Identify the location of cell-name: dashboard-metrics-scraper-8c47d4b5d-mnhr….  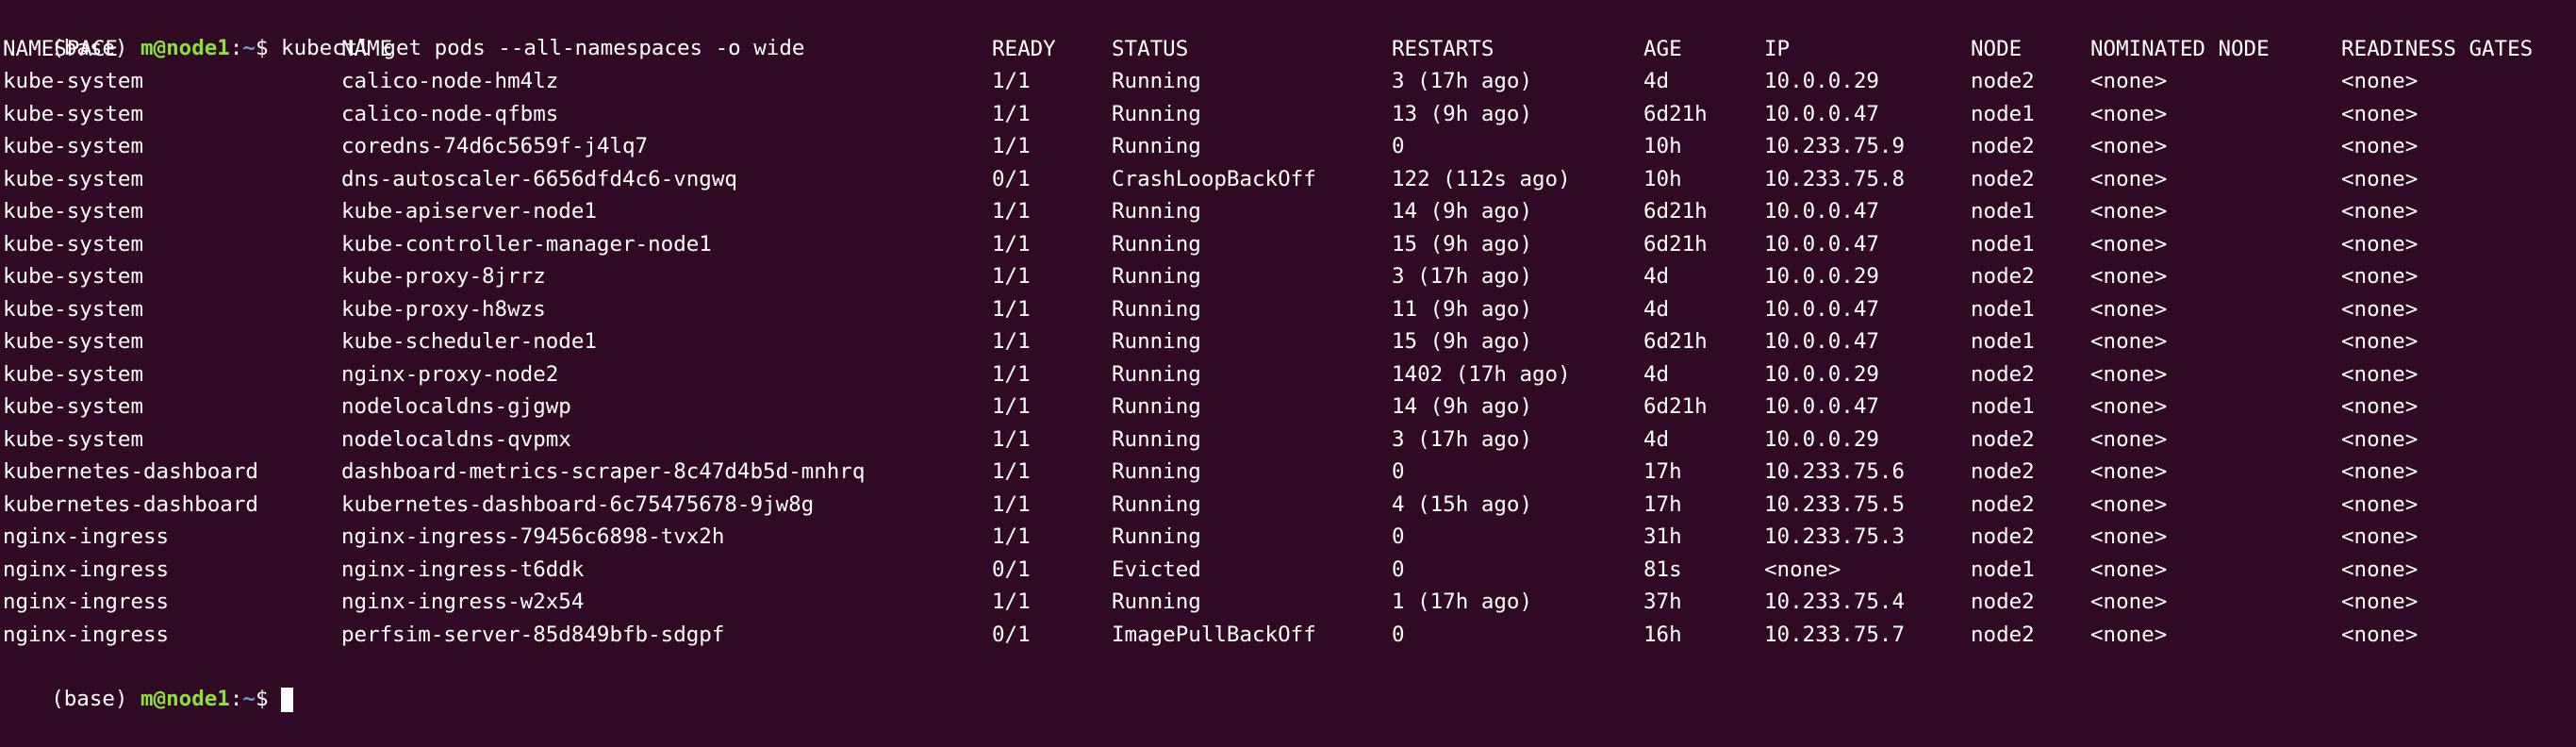
(603, 472).